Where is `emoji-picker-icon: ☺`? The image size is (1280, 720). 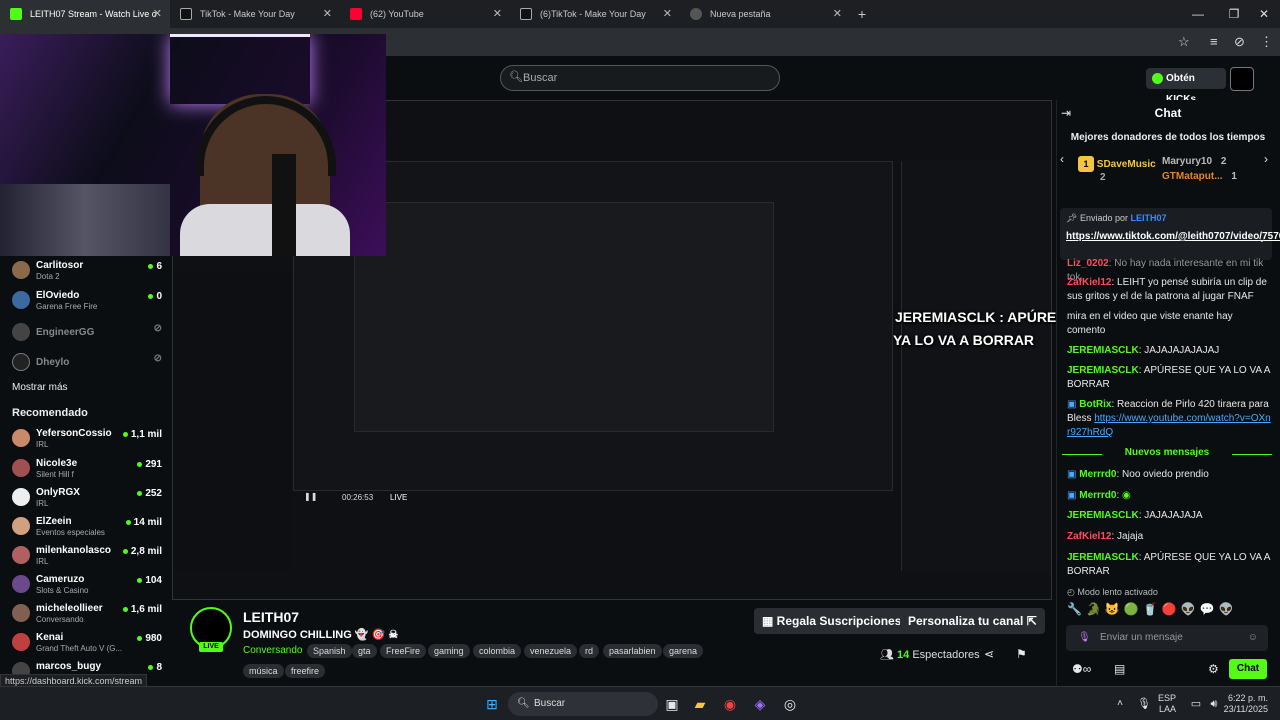 emoji-picker-icon: ☺ is located at coordinates (1253, 638).